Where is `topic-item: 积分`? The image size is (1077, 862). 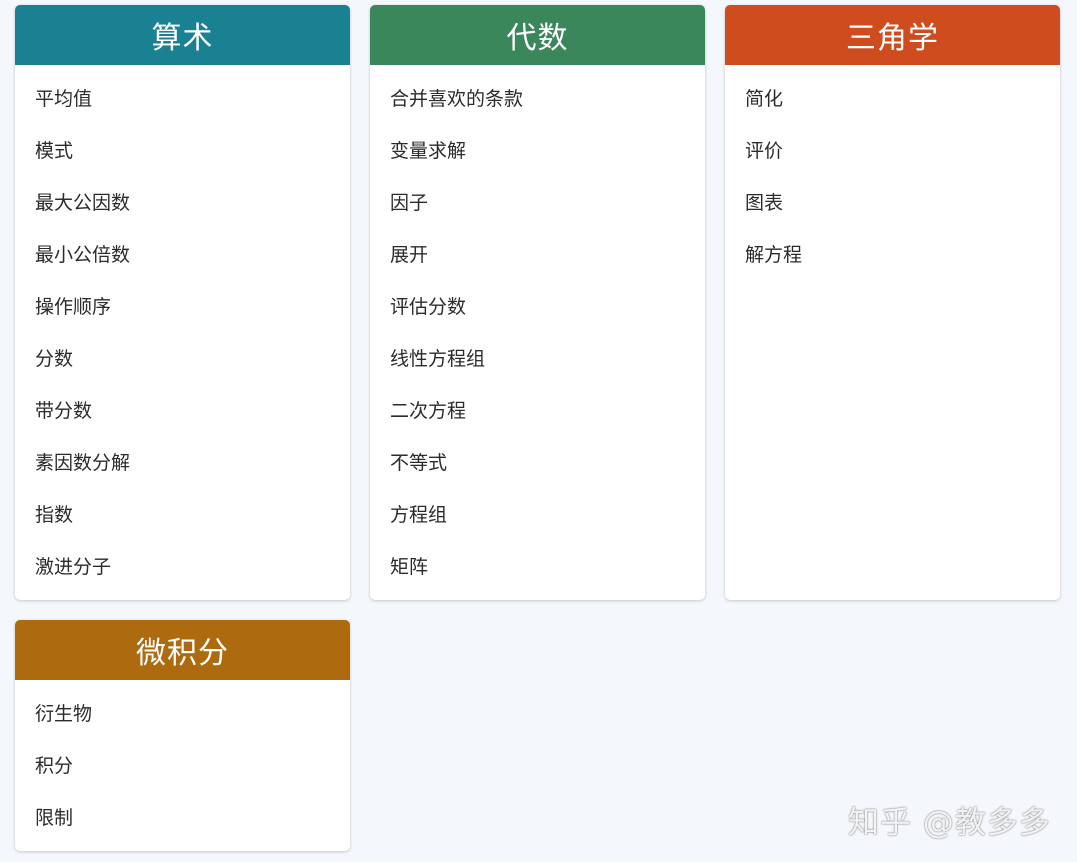
topic-item: 积分 is located at coordinates (182, 766).